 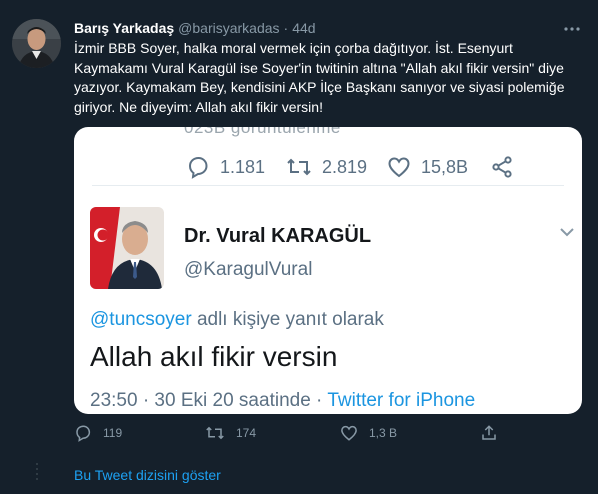 What do you see at coordinates (345, 166) in the screenshot?
I see `screenshot-retweet-count: 2.819` at bounding box center [345, 166].